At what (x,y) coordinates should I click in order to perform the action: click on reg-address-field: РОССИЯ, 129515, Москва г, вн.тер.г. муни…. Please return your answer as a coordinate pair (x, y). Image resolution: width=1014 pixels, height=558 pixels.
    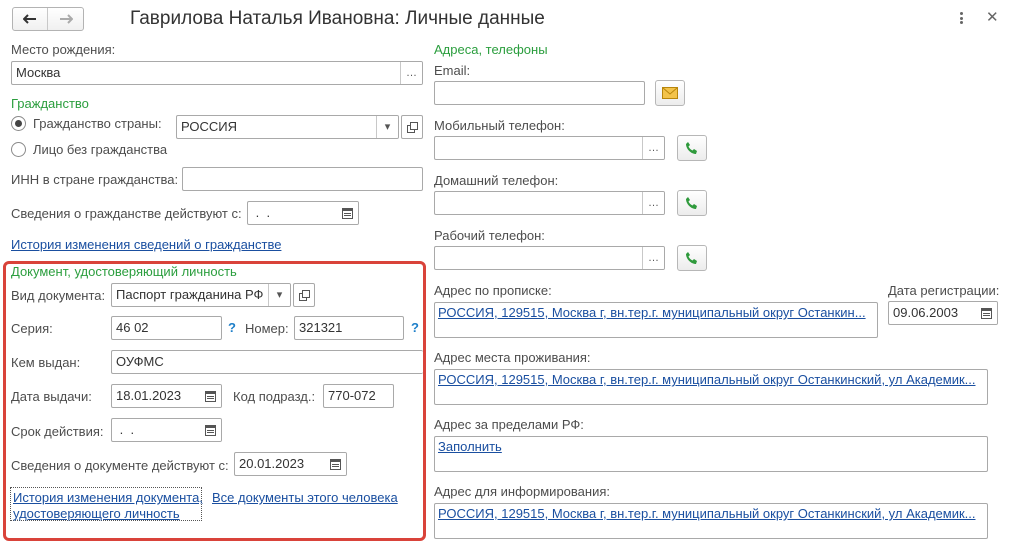
    Looking at the image, I should click on (656, 320).